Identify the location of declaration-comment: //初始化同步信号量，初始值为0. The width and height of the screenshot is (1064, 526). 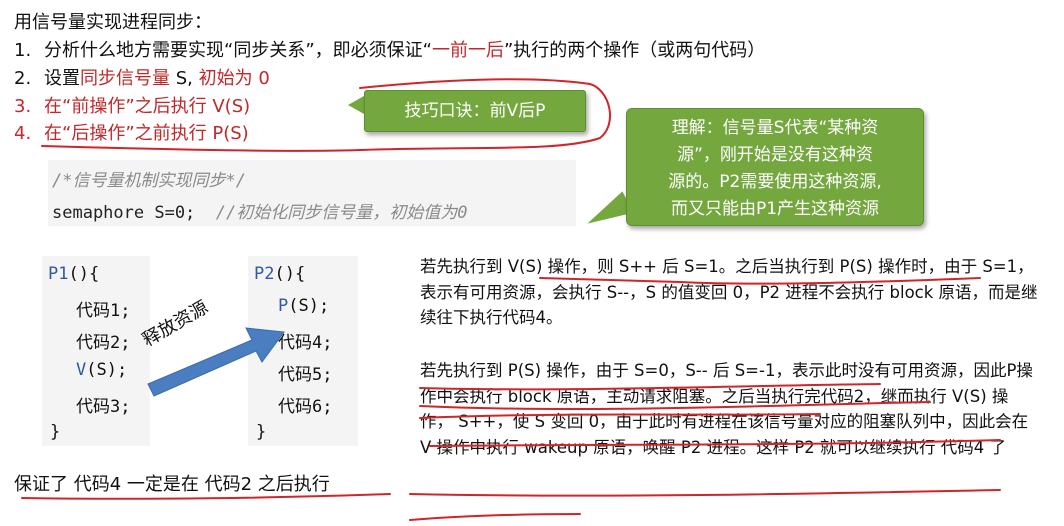
(341, 213).